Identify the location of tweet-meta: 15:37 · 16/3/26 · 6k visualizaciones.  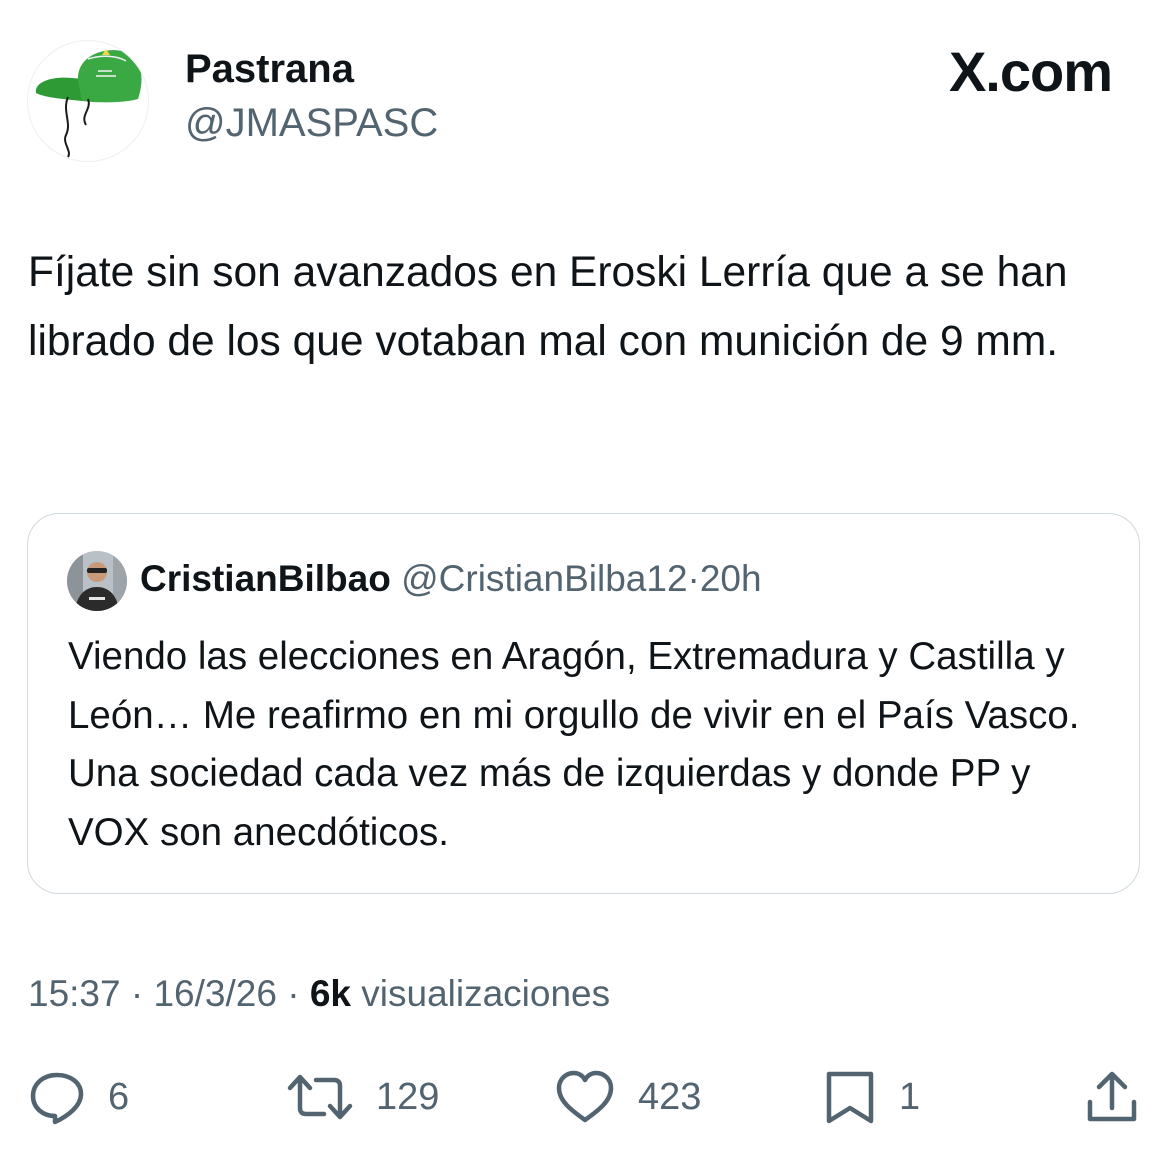
(319, 994).